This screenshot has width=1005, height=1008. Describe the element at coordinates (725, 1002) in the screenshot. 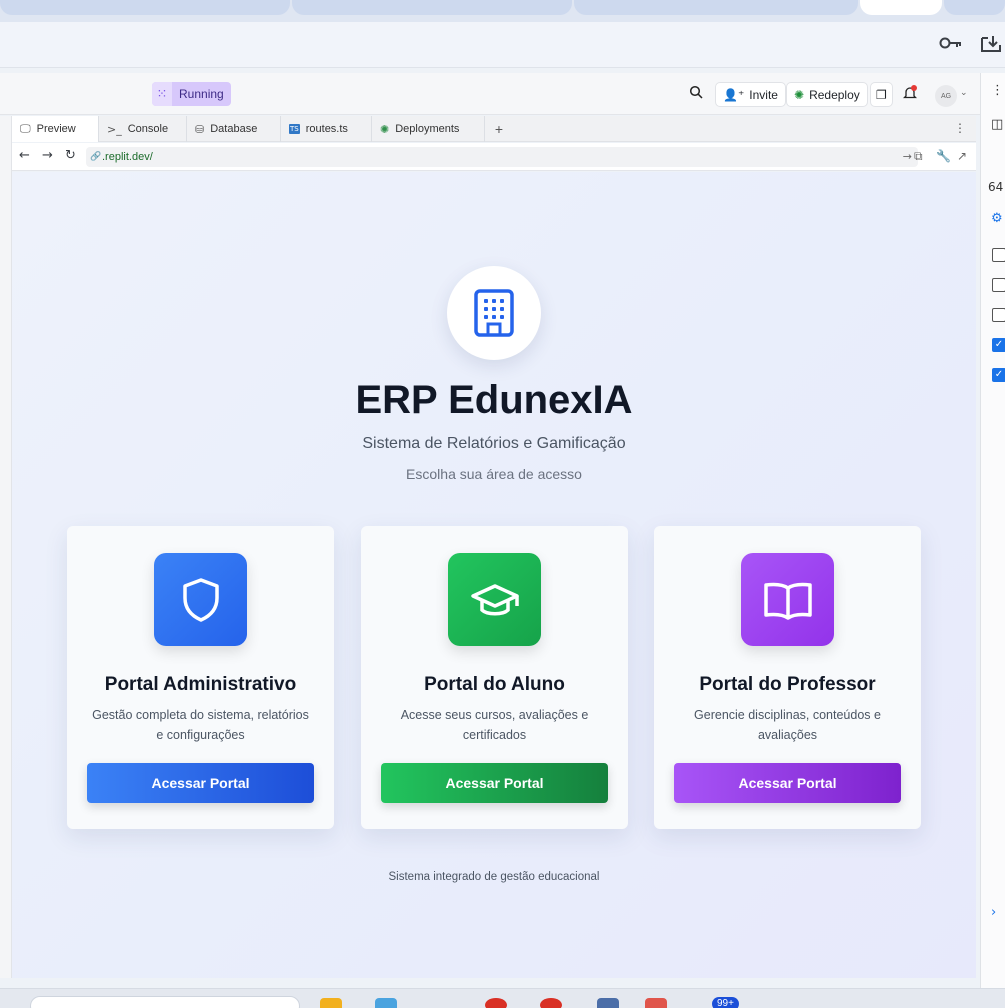

I see `notification-count-badge: 99+` at that location.